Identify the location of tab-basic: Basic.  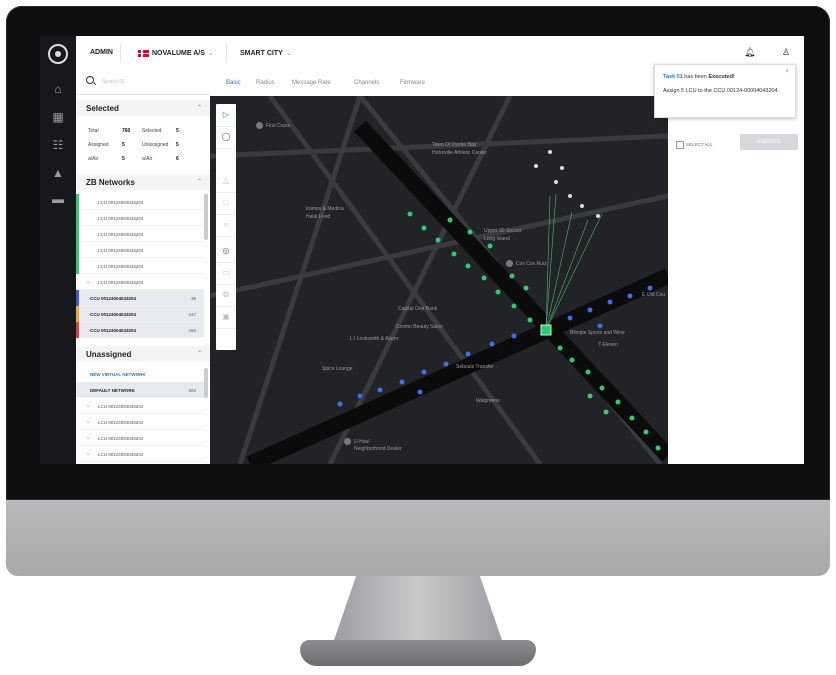
(233, 83).